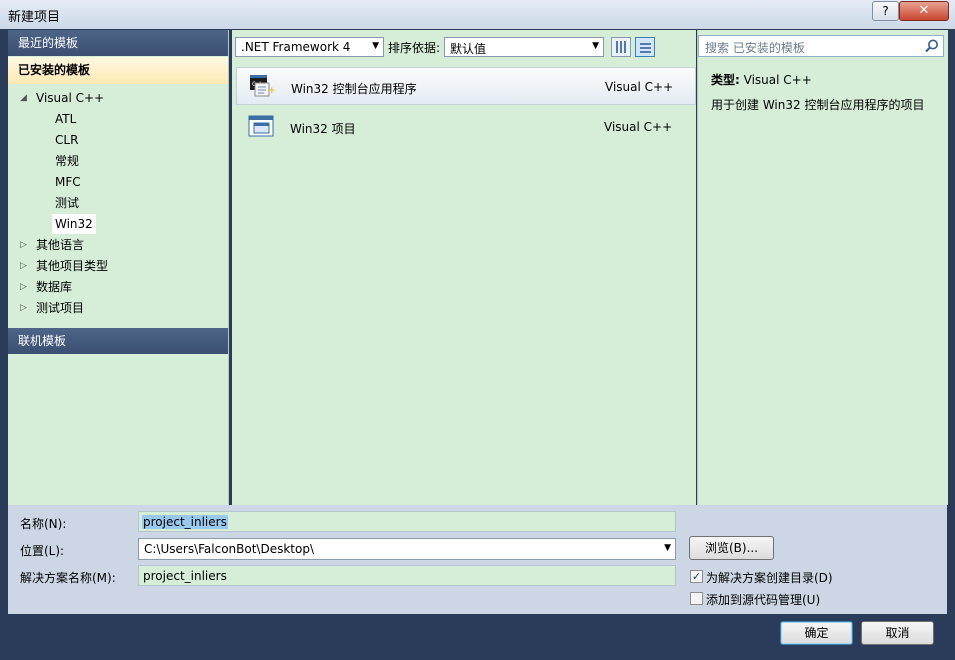 Image resolution: width=955 pixels, height=660 pixels. Describe the element at coordinates (34, 17) in the screenshot. I see `window-title: 新建项目` at that location.